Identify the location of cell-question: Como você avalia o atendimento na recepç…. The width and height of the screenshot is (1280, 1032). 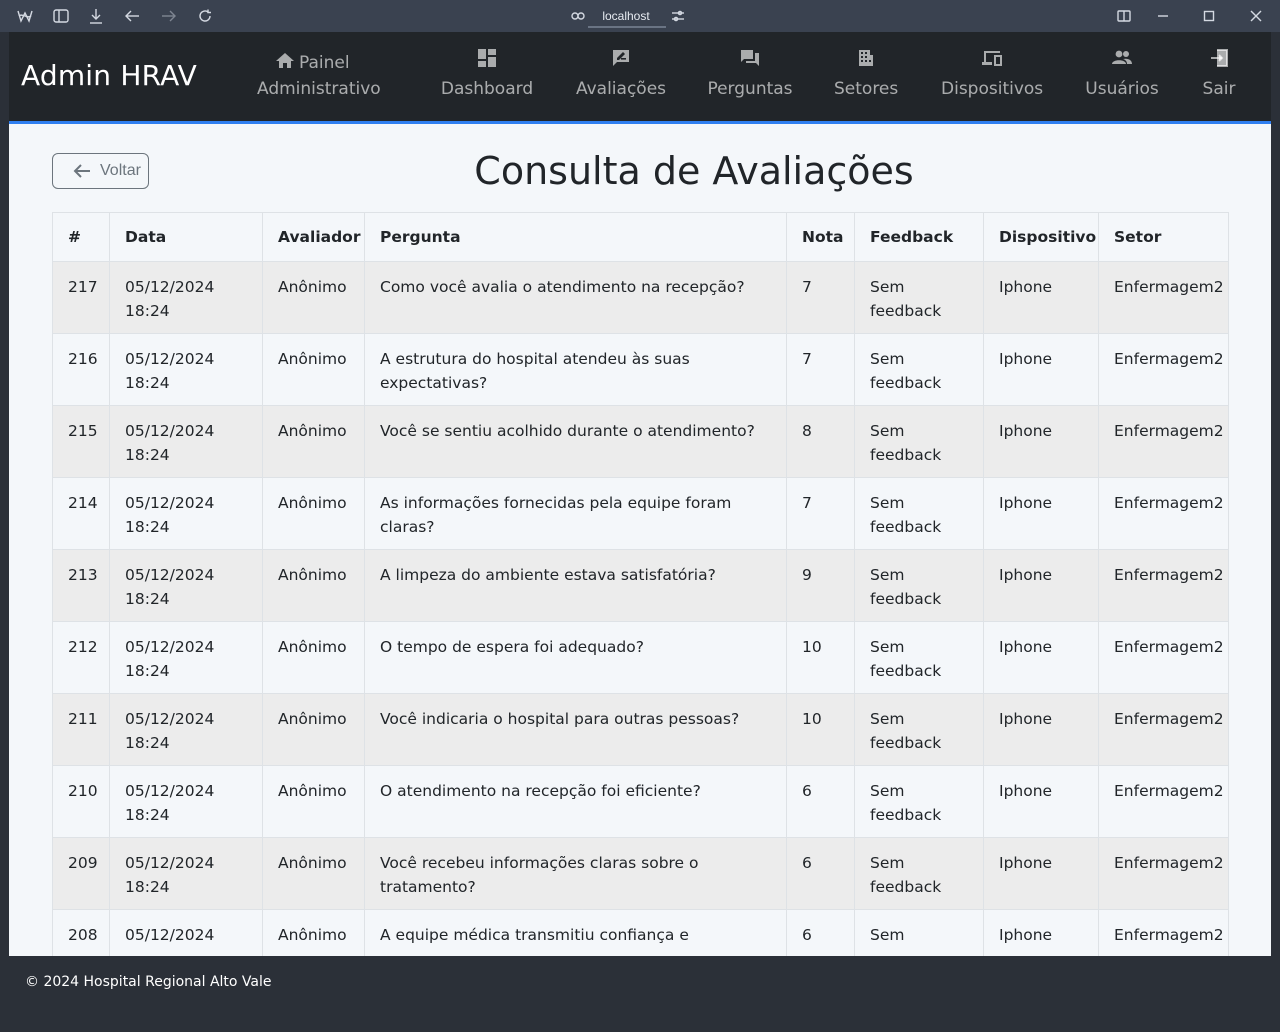
(575, 297).